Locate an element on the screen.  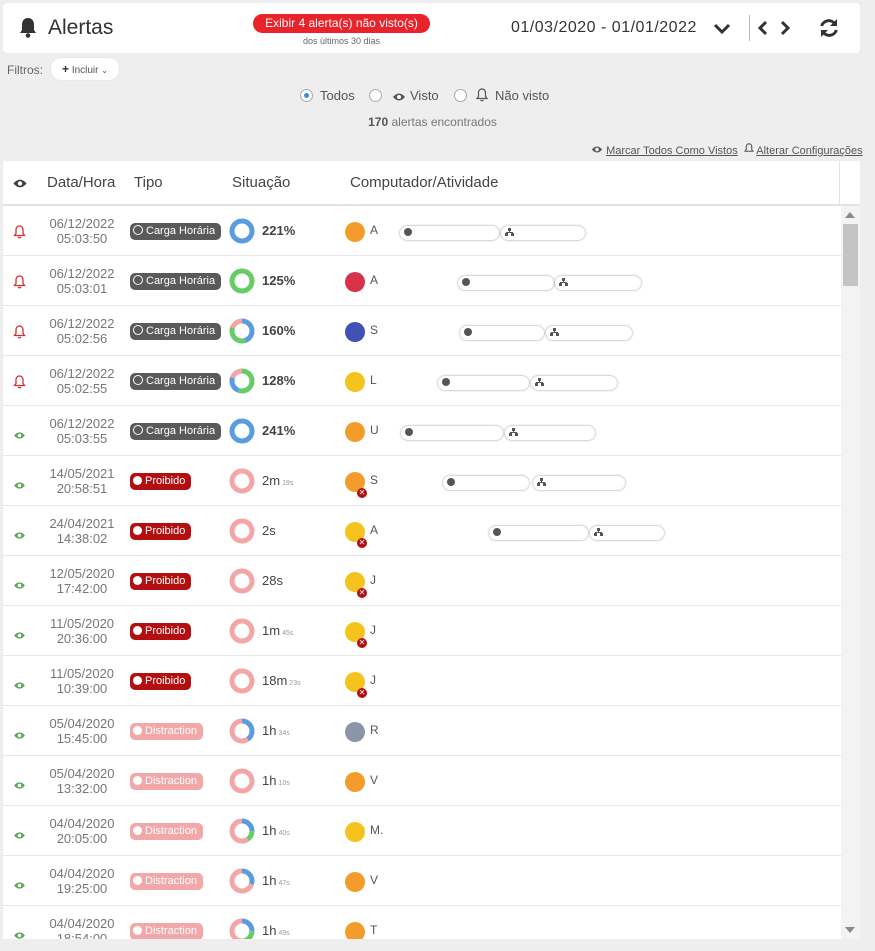
scrollbar-thumb is located at coordinates (850, 255).